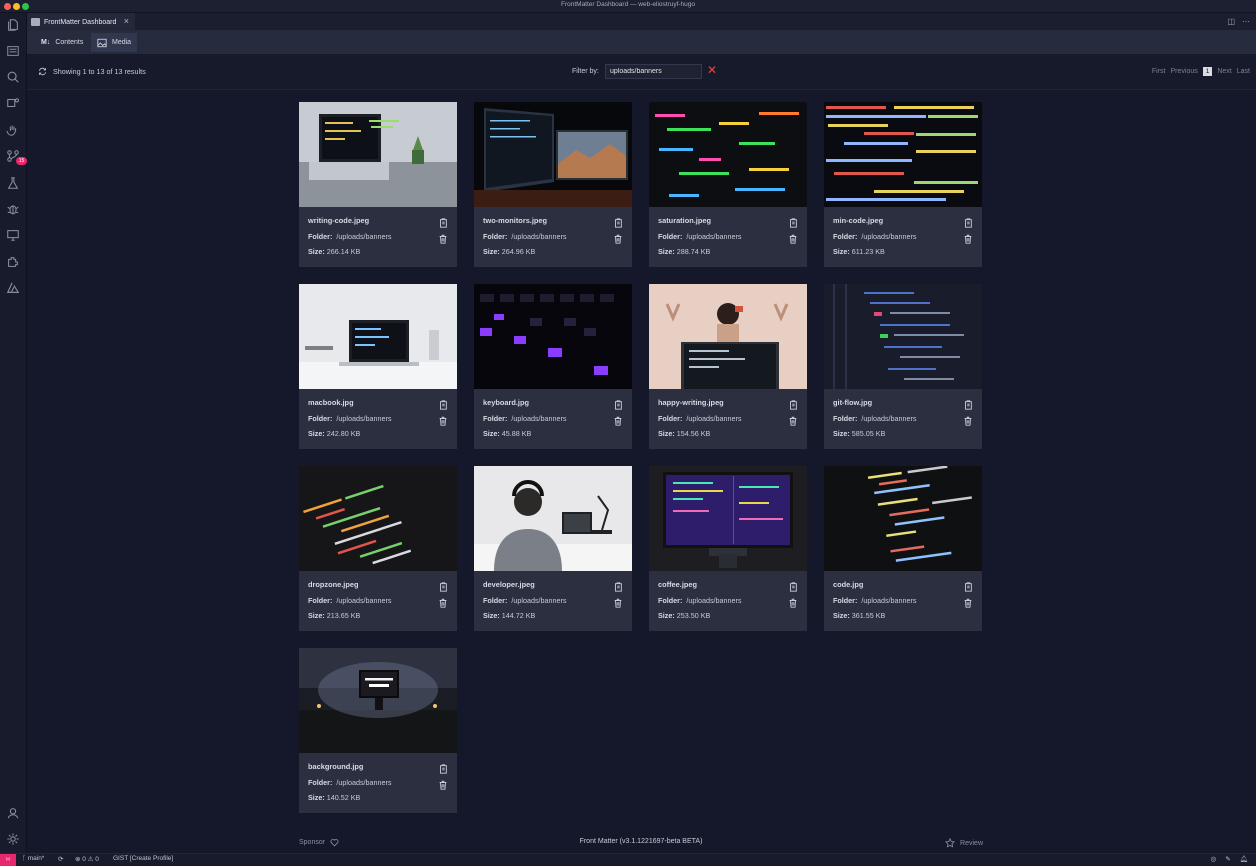 The width and height of the screenshot is (1256, 866). What do you see at coordinates (1243, 71) in the screenshot?
I see `pager-last: Last` at bounding box center [1243, 71].